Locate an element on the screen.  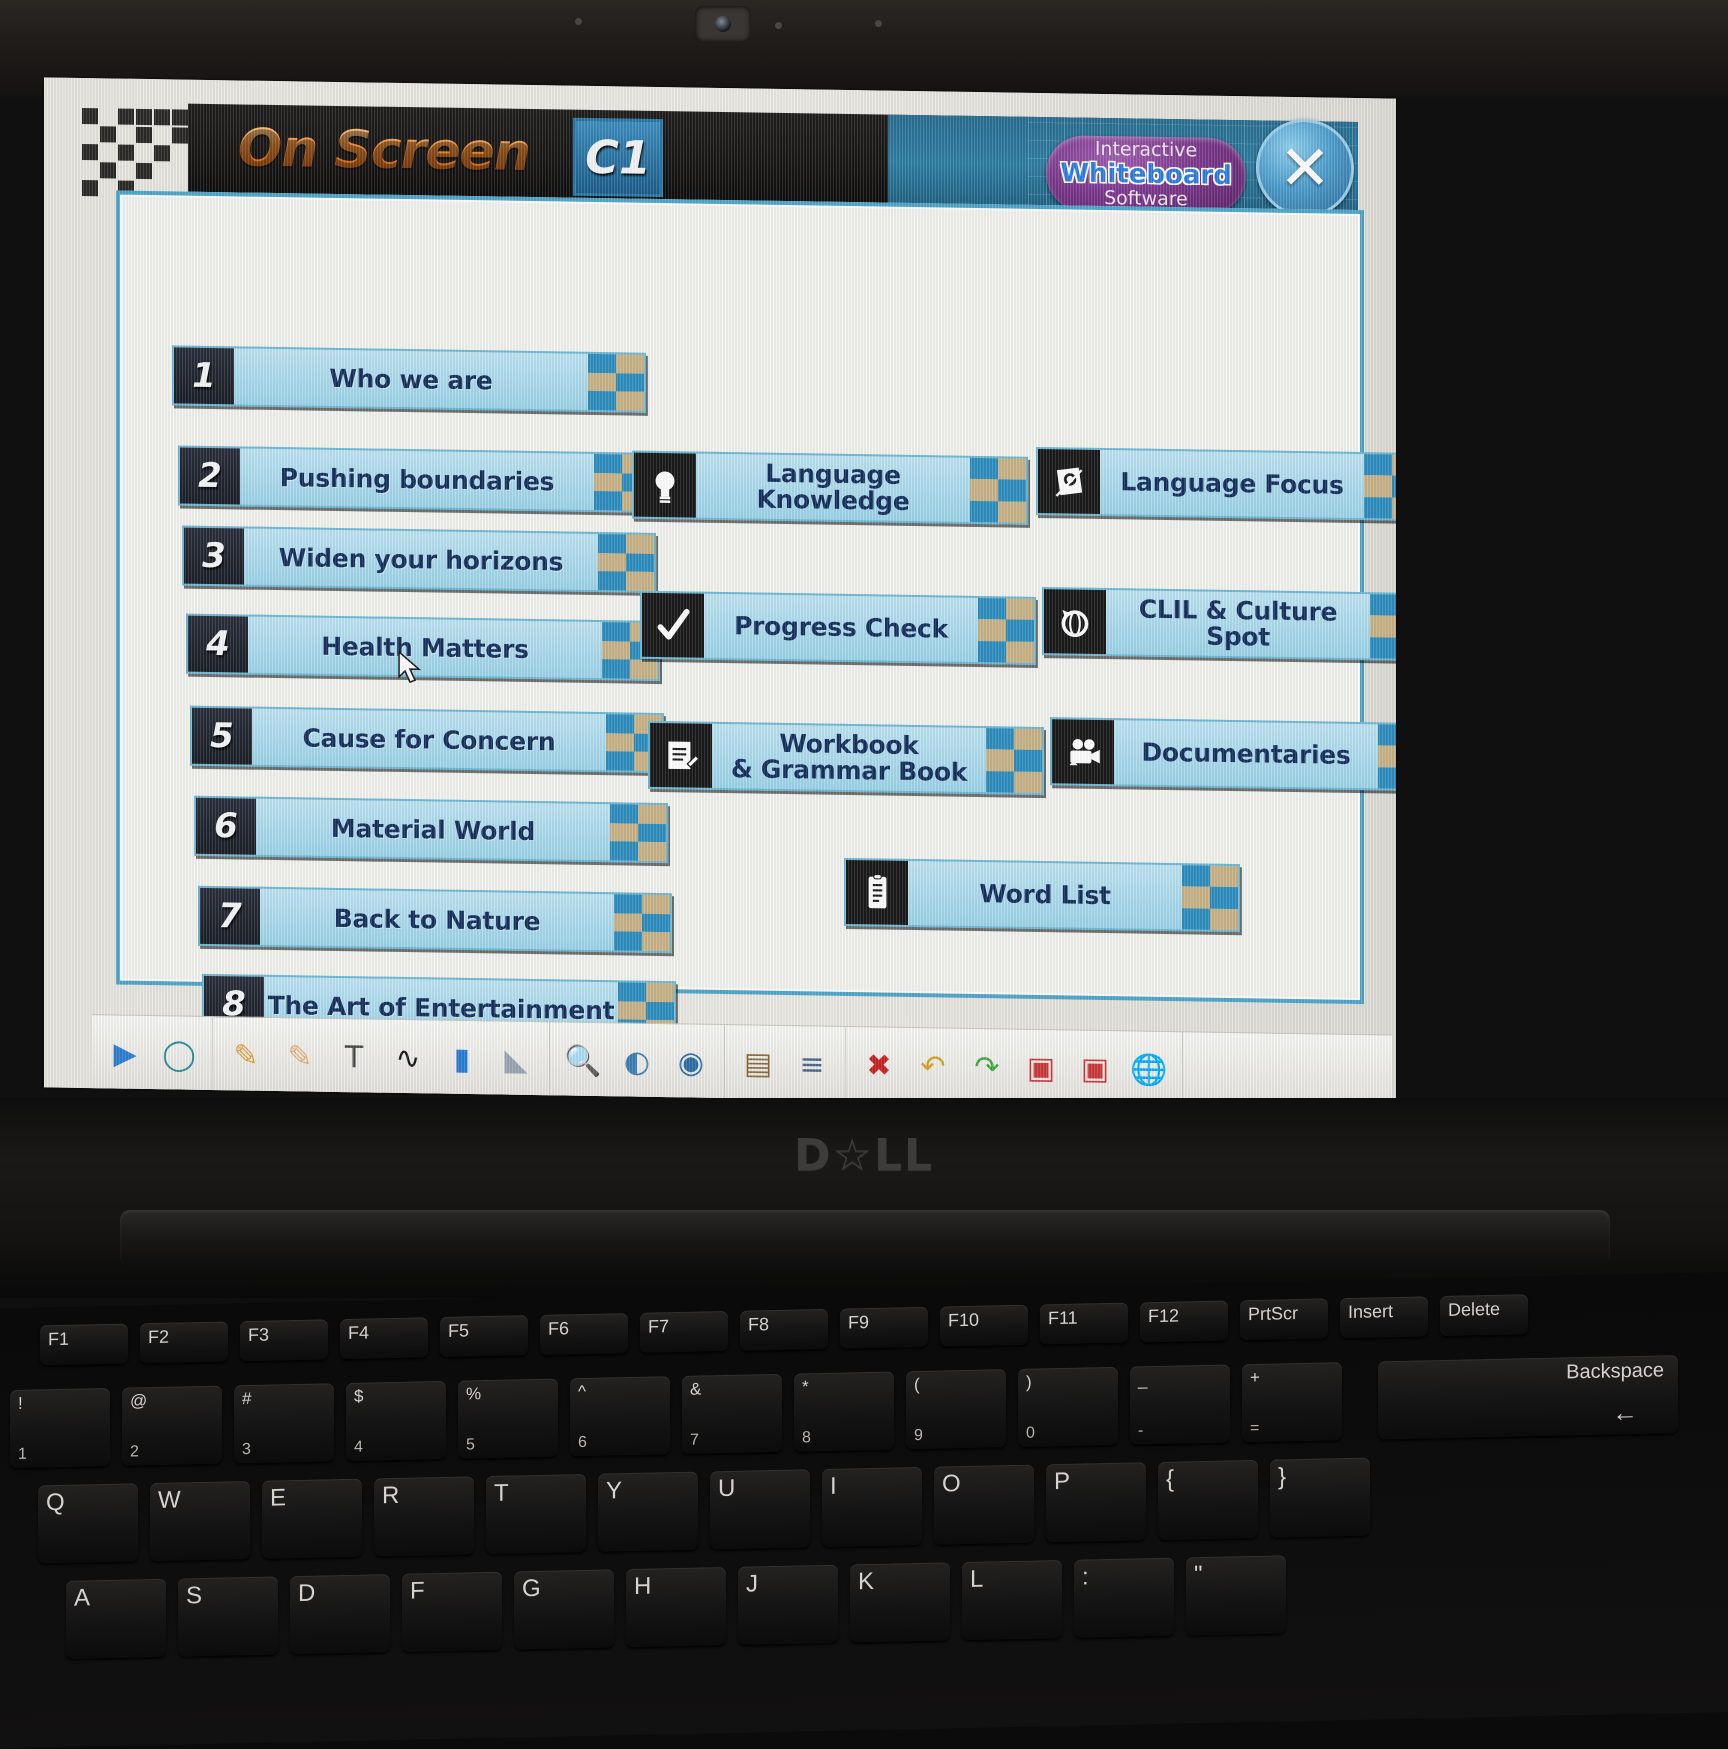
key-{: { is located at coordinates (1208, 1500).